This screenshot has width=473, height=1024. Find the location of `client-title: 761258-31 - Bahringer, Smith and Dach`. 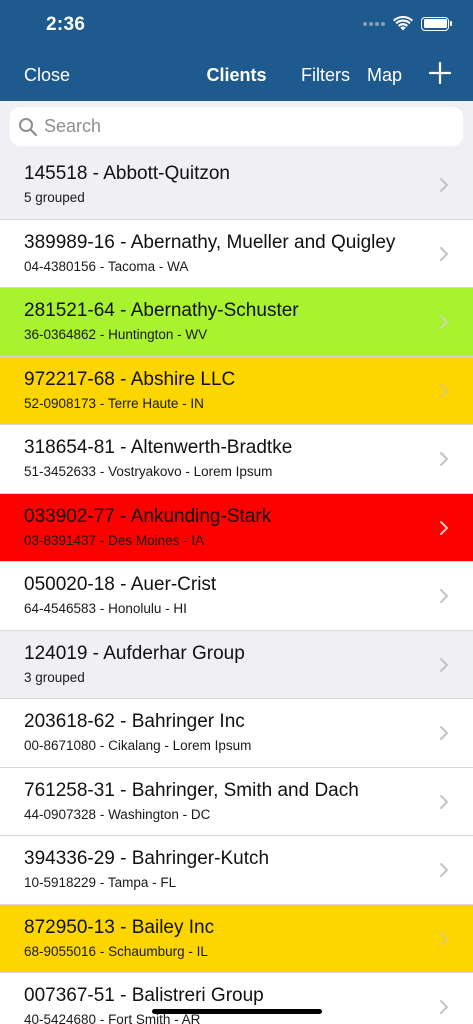

client-title: 761258-31 - Bahringer, Smith and Dach is located at coordinates (191, 790).